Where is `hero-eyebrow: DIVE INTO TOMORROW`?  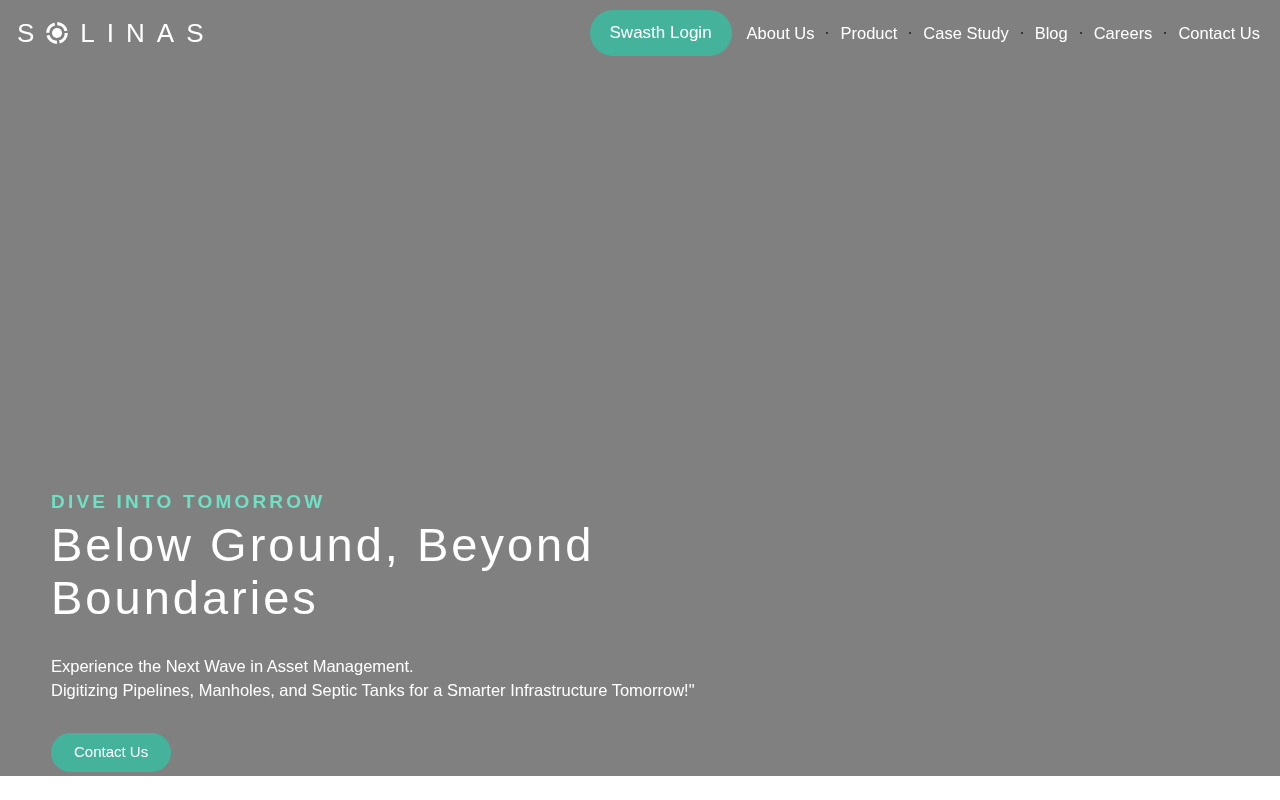 hero-eyebrow: DIVE INTO TOMORROW is located at coordinates (189, 502).